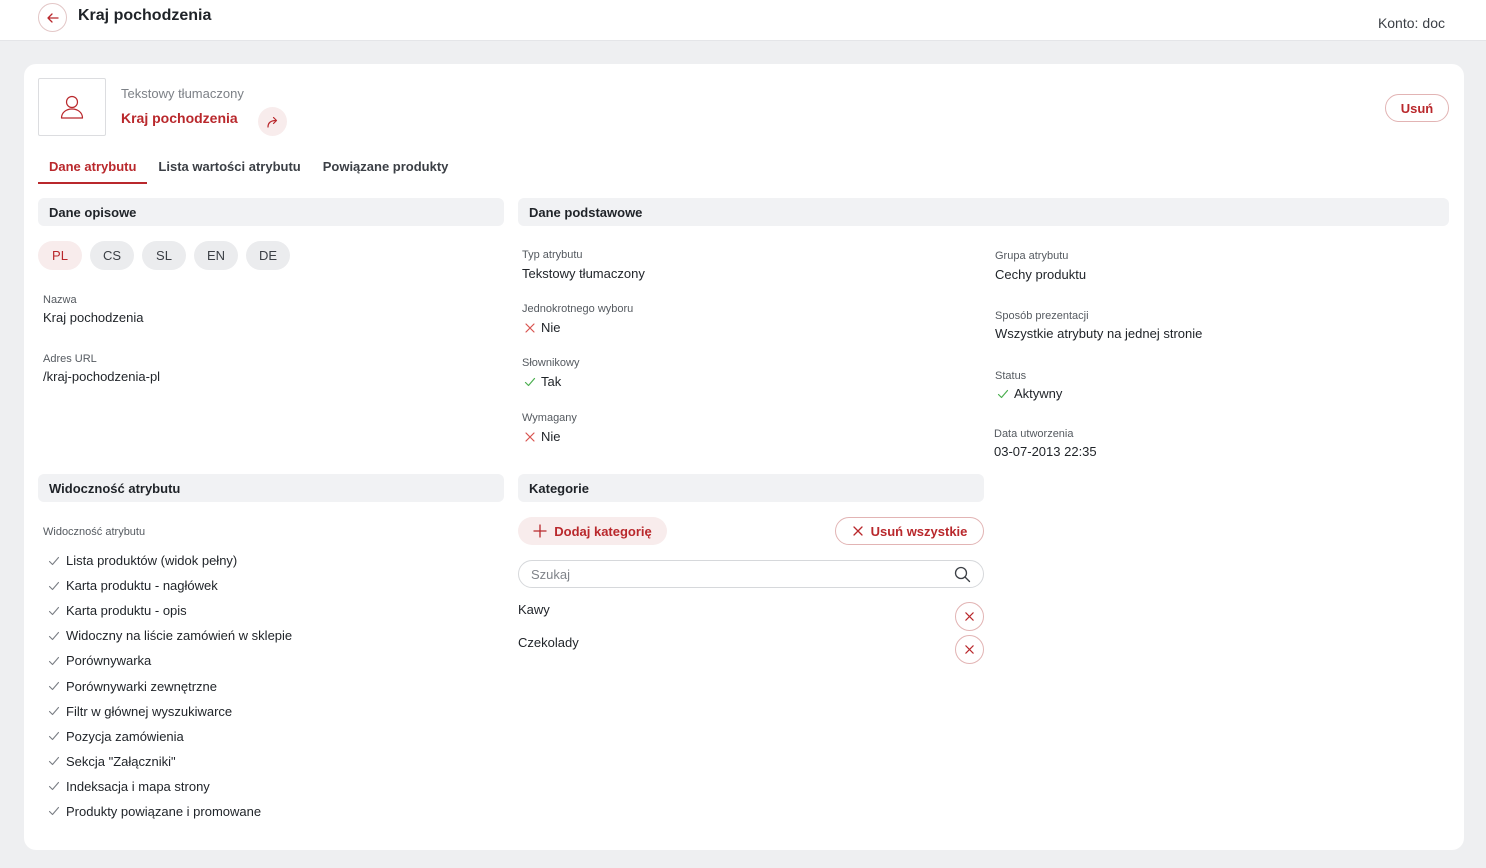  Describe the element at coordinates (1011, 376) in the screenshot. I see `status-label: Status` at that location.